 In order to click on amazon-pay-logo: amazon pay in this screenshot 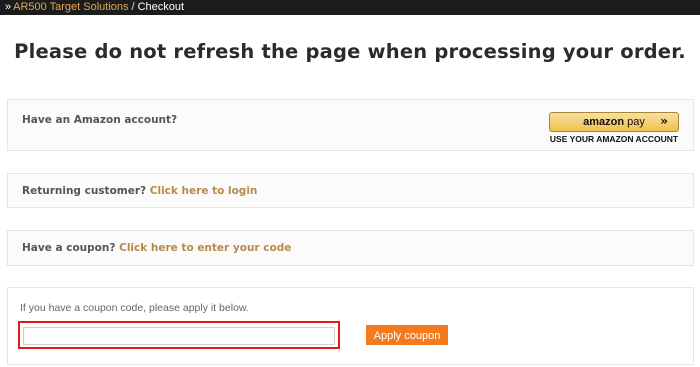, I will do `click(614, 122)`.